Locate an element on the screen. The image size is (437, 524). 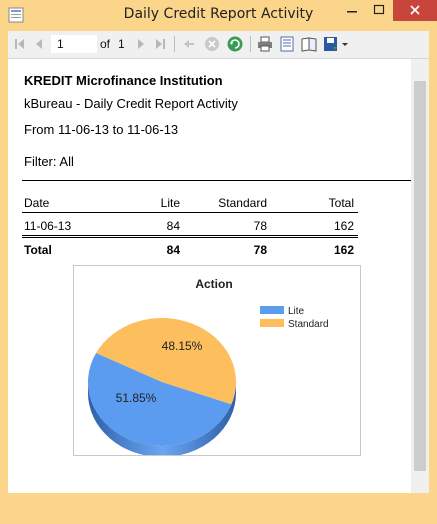
status-strip is located at coordinates (218, 516).